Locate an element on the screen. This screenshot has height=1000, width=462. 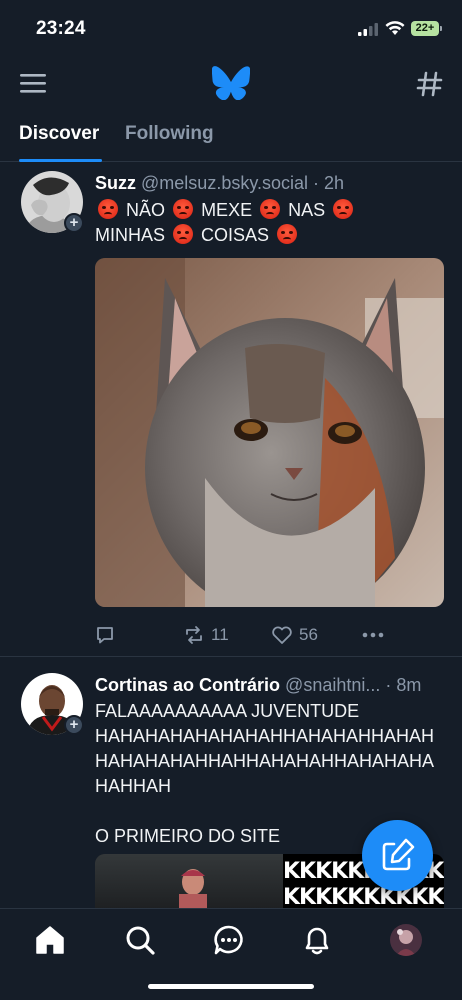
person-figure is located at coordinates (193, 891).